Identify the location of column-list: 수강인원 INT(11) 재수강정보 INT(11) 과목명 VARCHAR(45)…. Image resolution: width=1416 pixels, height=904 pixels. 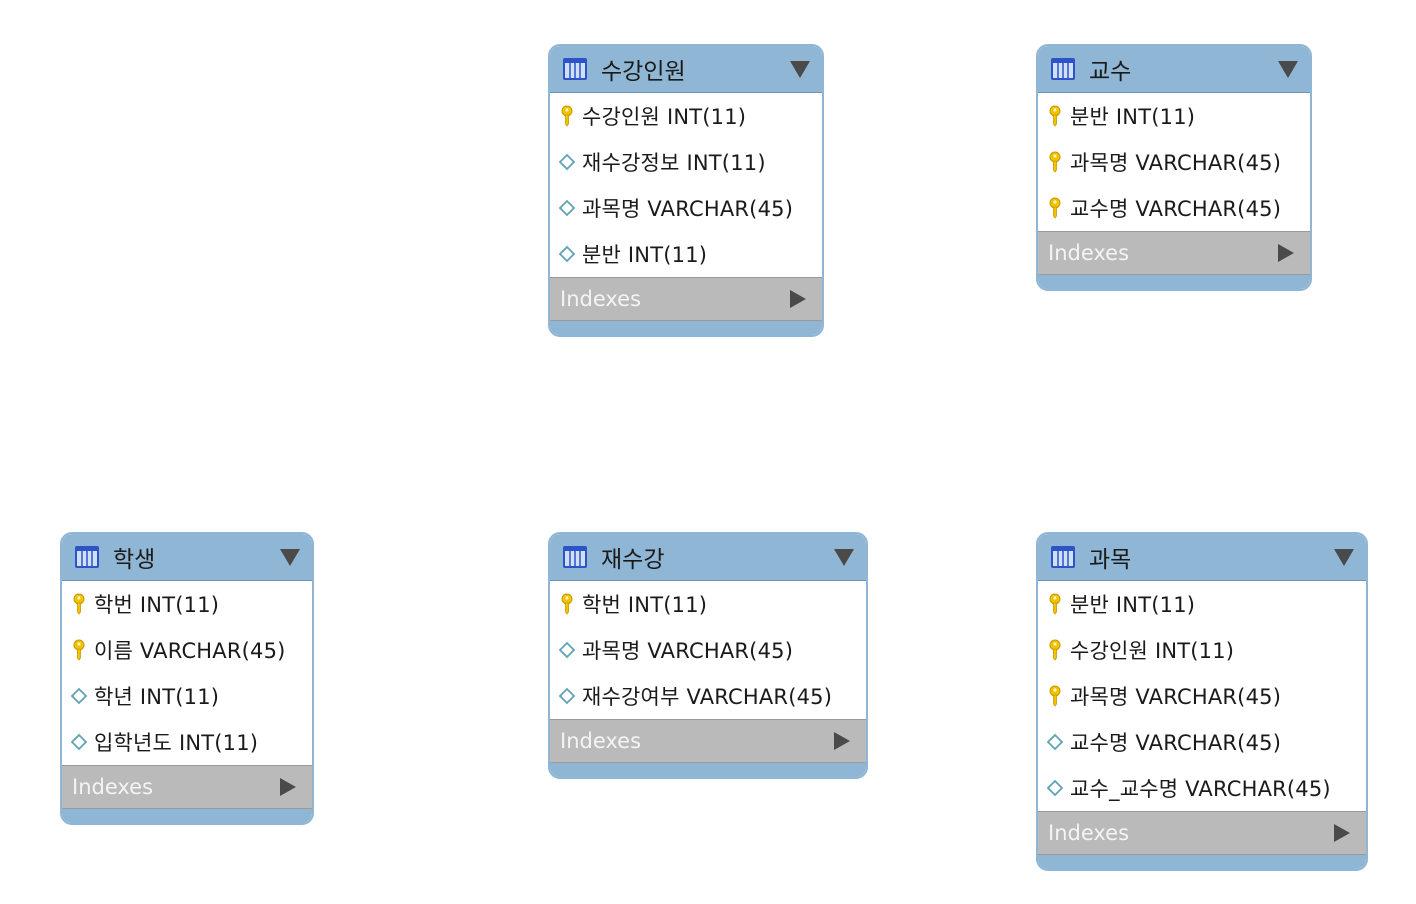
(686, 185).